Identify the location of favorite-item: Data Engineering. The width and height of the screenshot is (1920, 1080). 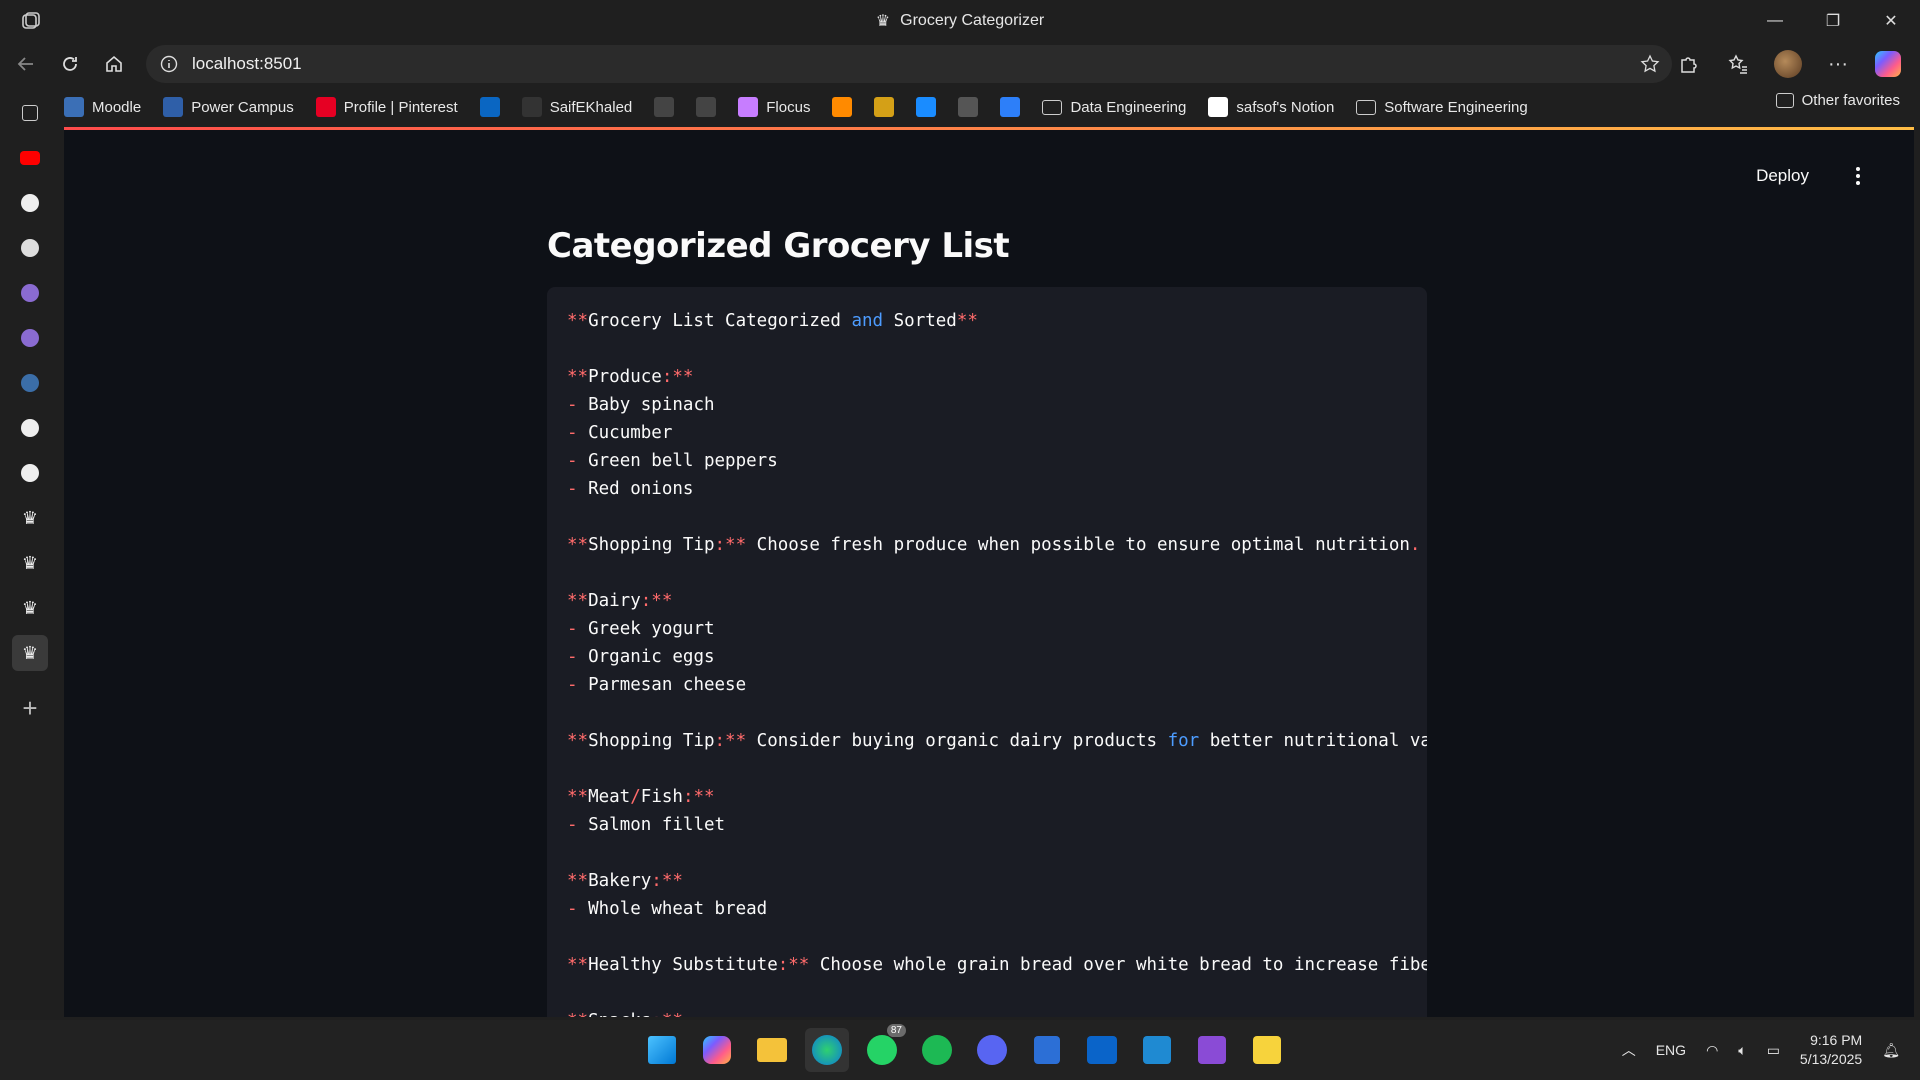
(1114, 107).